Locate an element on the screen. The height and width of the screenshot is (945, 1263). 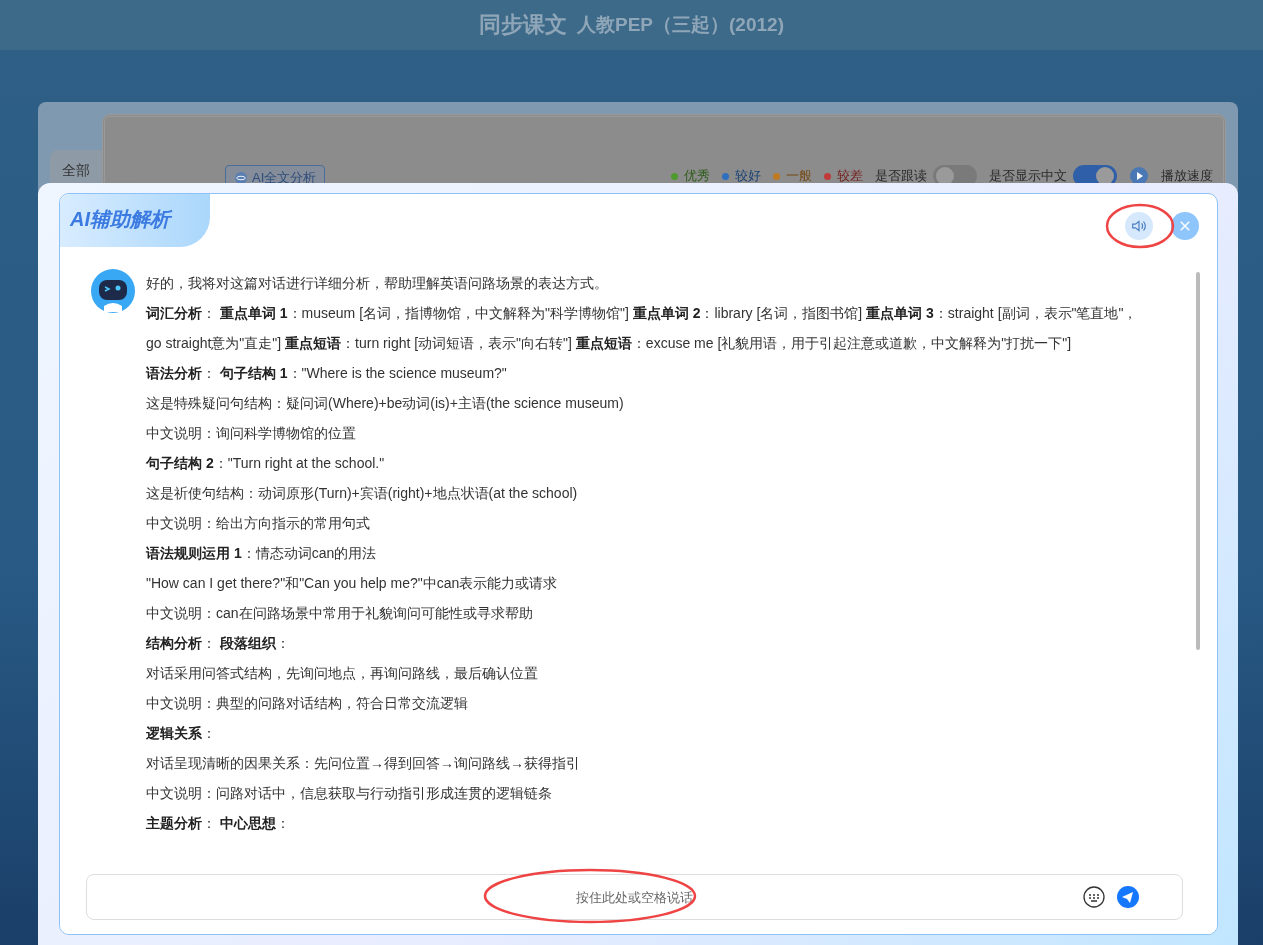
analysis-text: 中文说明：给出方向指示的常用句式 is located at coordinates (258, 523).